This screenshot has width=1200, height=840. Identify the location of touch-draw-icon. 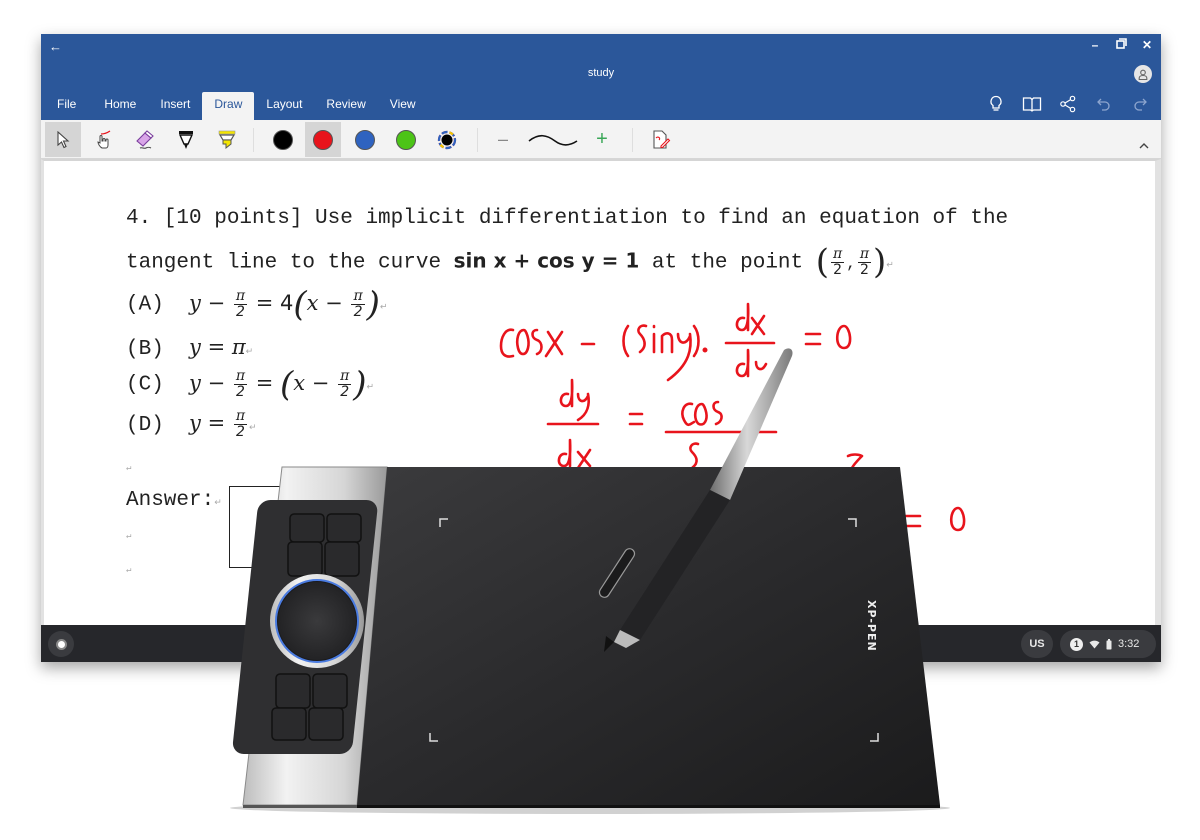
(104, 138).